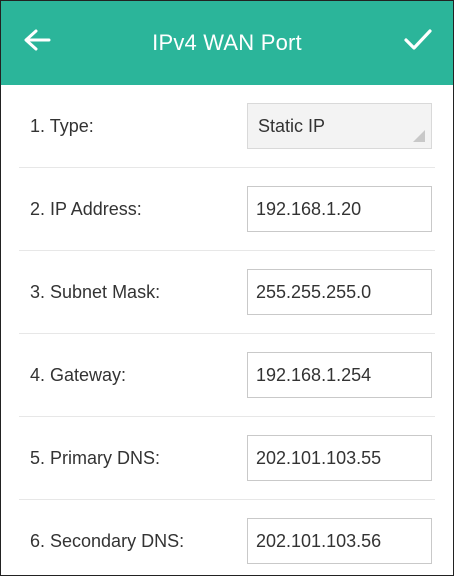 This screenshot has width=454, height=576. Describe the element at coordinates (419, 136) in the screenshot. I see `dropdown-corner-icon` at that location.